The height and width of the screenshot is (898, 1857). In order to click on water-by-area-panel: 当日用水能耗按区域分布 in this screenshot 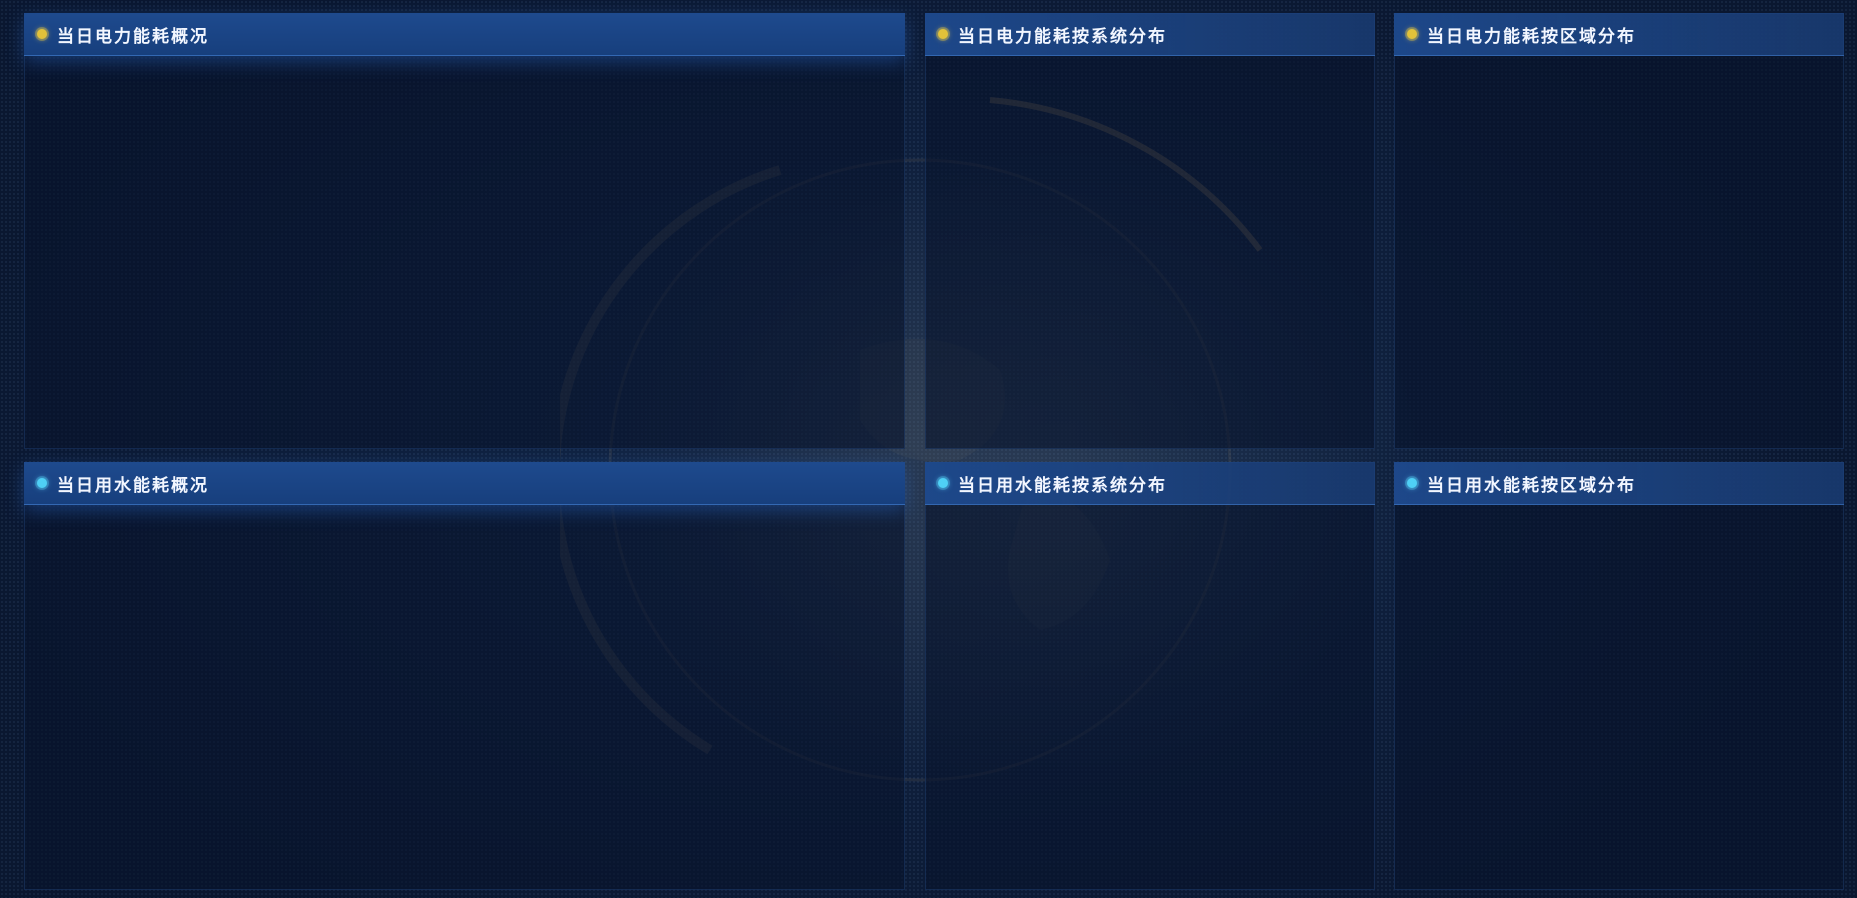, I will do `click(1619, 676)`.